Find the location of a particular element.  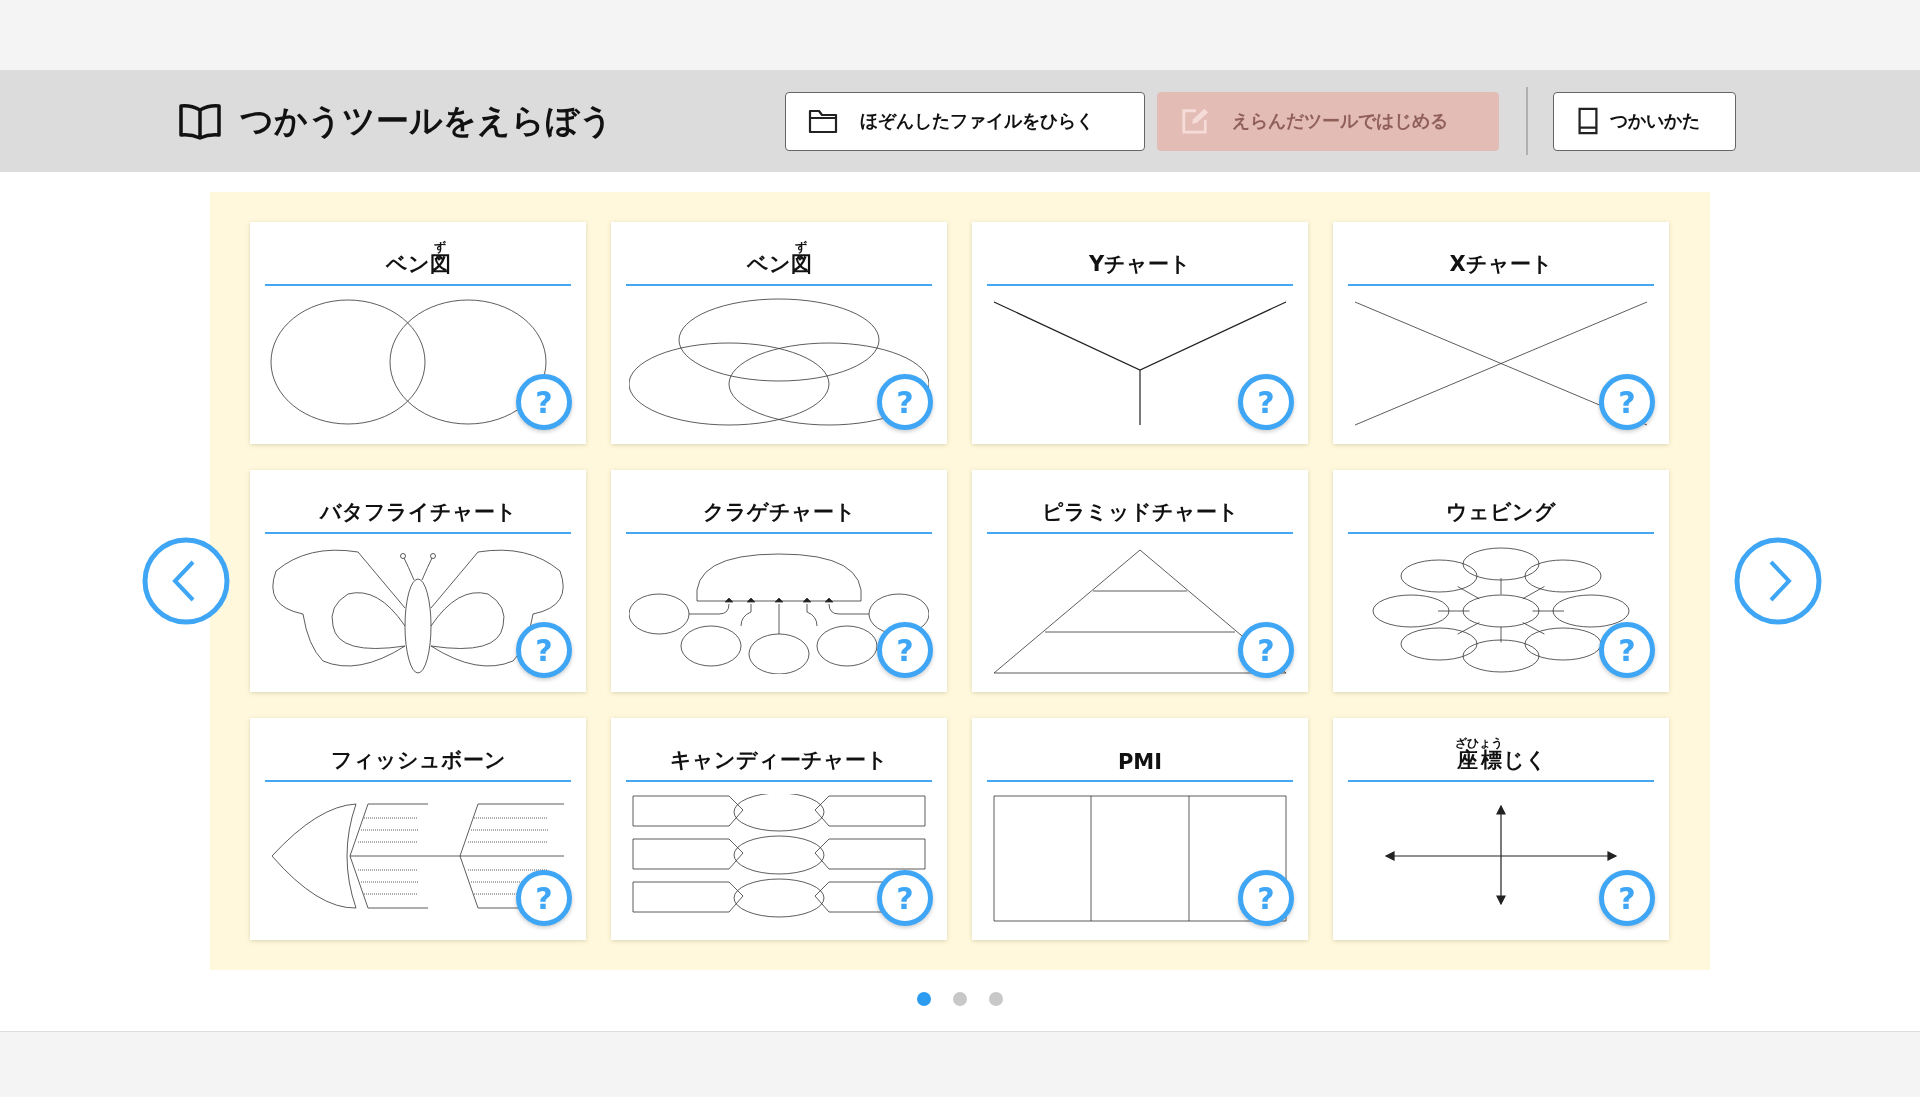

tool-title: 座標 ざひょう じく is located at coordinates (1501, 754).